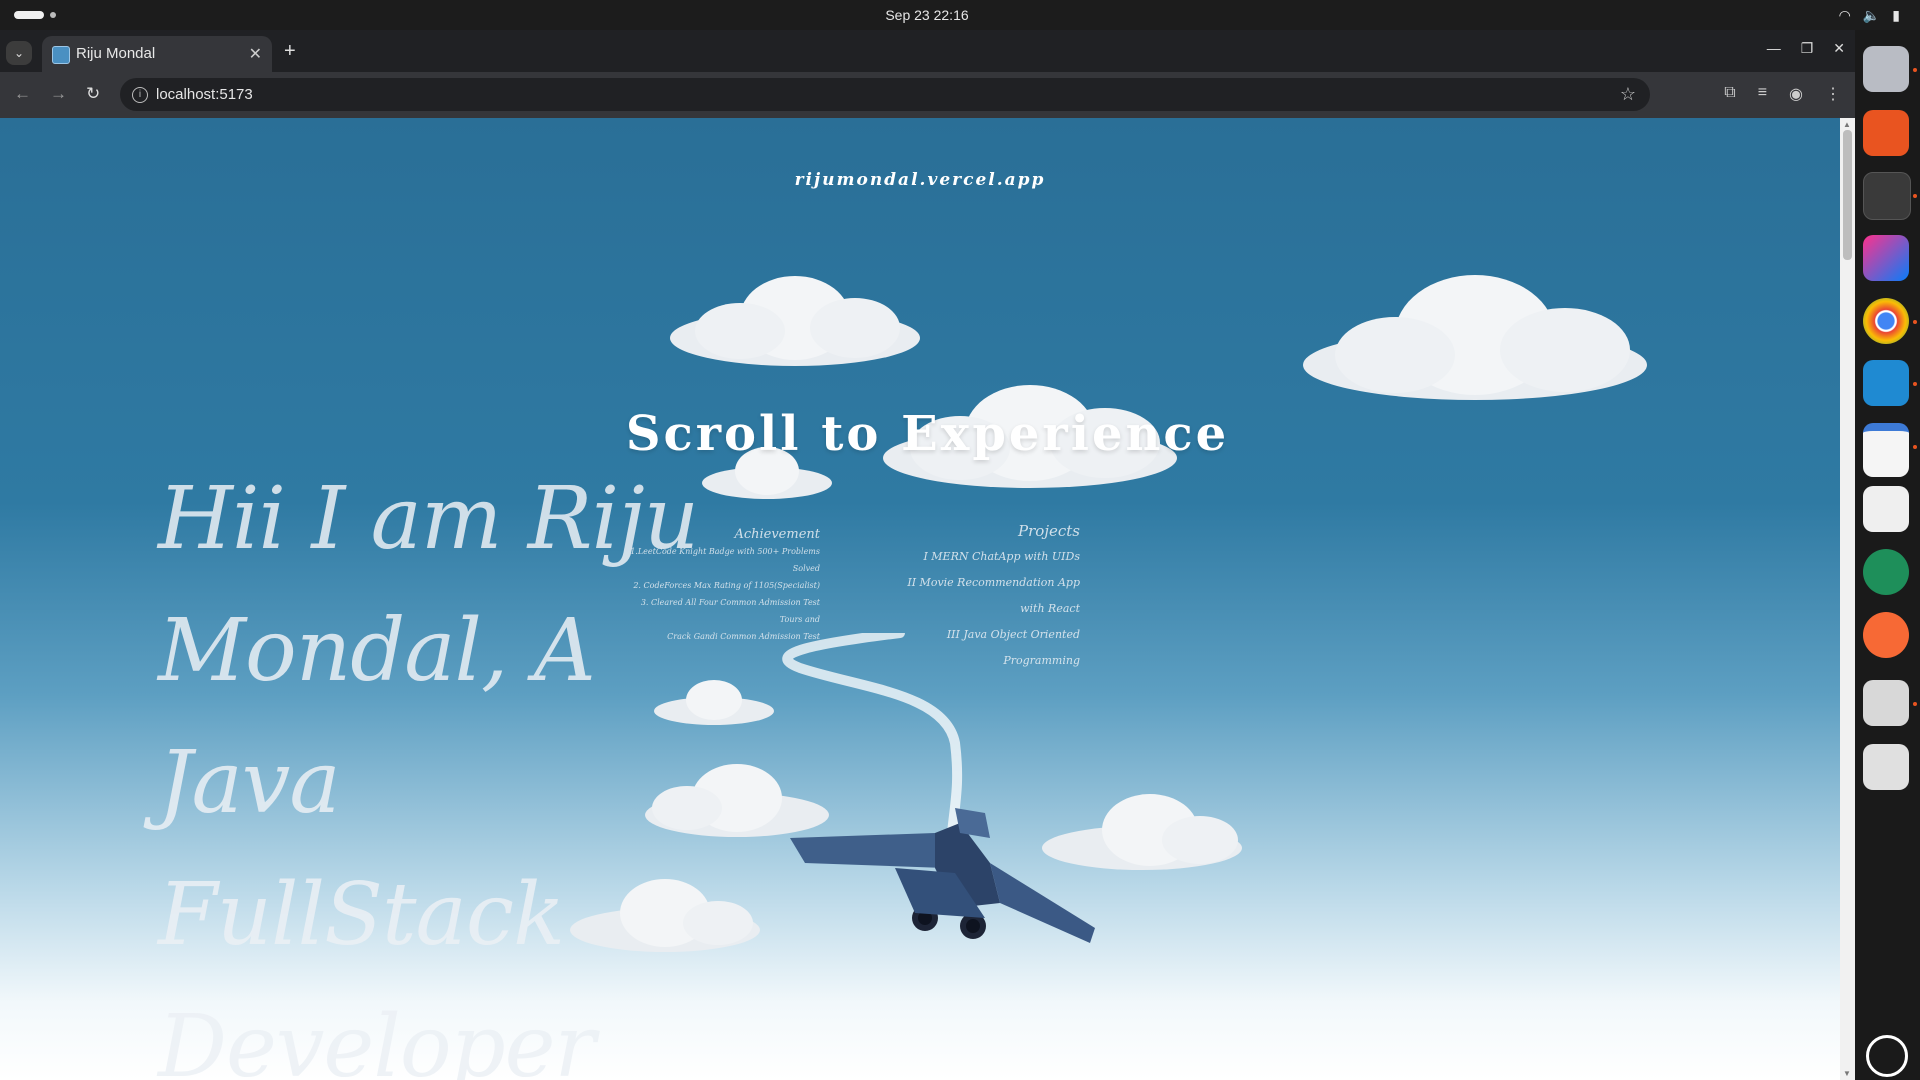 The image size is (1920, 1080). Describe the element at coordinates (1782, 94) in the screenshot. I see `toolbar-actions: ⧉ ≡ ◉ ⋮` at that location.